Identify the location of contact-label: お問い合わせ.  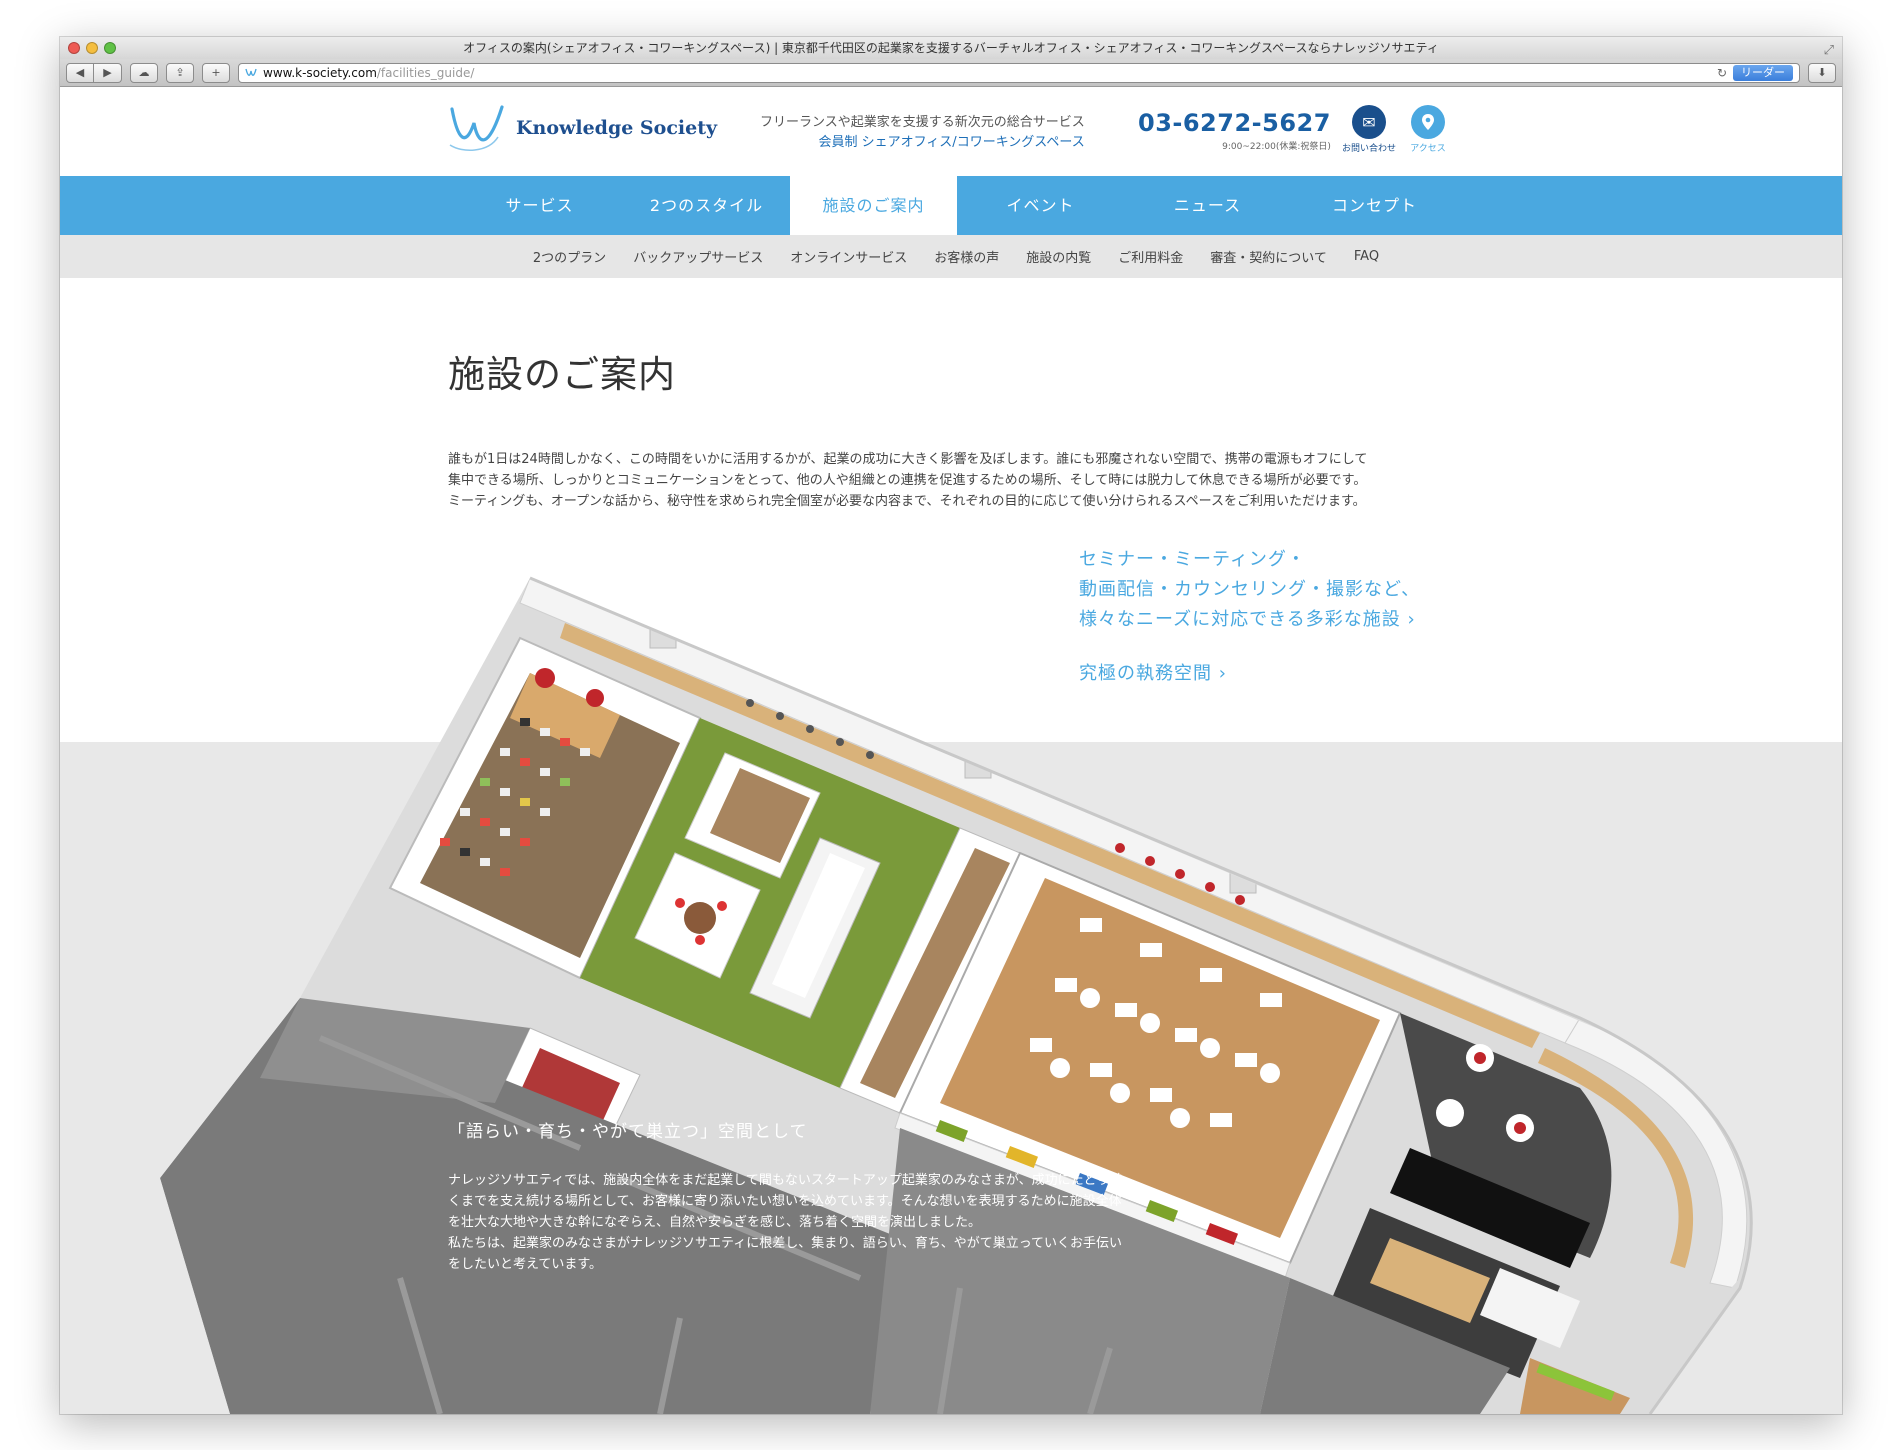
(1368, 149).